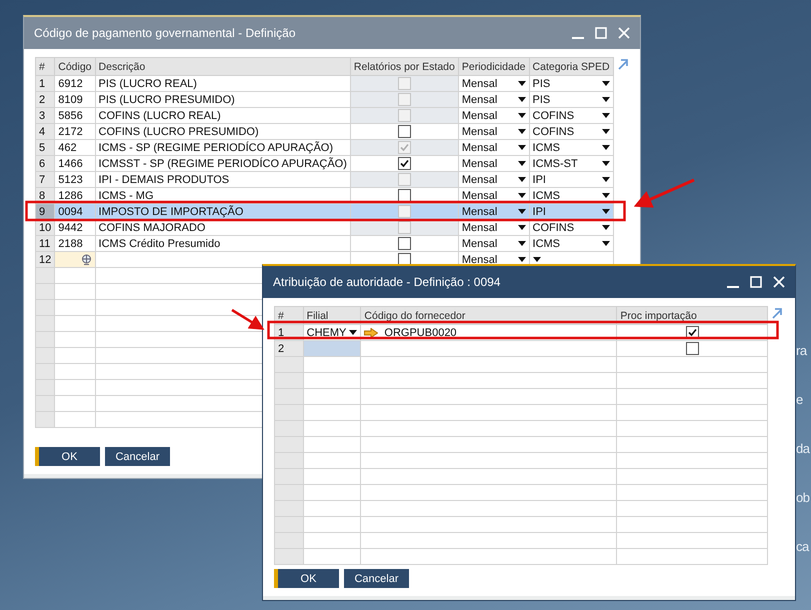 This screenshot has width=811, height=610. What do you see at coordinates (325, 148) in the screenshot?
I see `table-row: 5 462 ICMS - SP (REGIME PERIODÍCO APURAÇÃO) Mensal ICMS` at bounding box center [325, 148].